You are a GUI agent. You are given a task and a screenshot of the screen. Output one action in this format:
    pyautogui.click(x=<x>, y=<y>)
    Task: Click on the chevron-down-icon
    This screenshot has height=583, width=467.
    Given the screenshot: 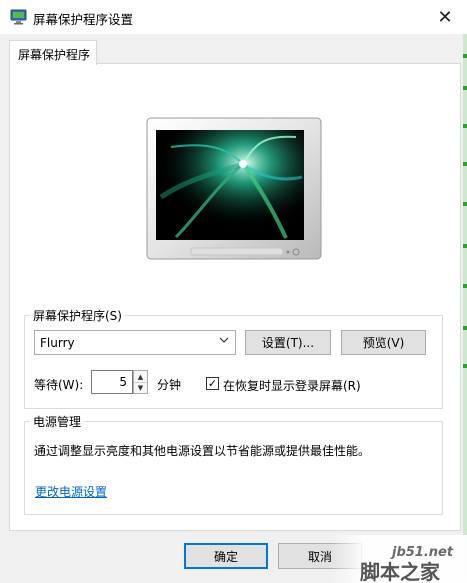 What is the action you would take?
    pyautogui.click(x=224, y=340)
    